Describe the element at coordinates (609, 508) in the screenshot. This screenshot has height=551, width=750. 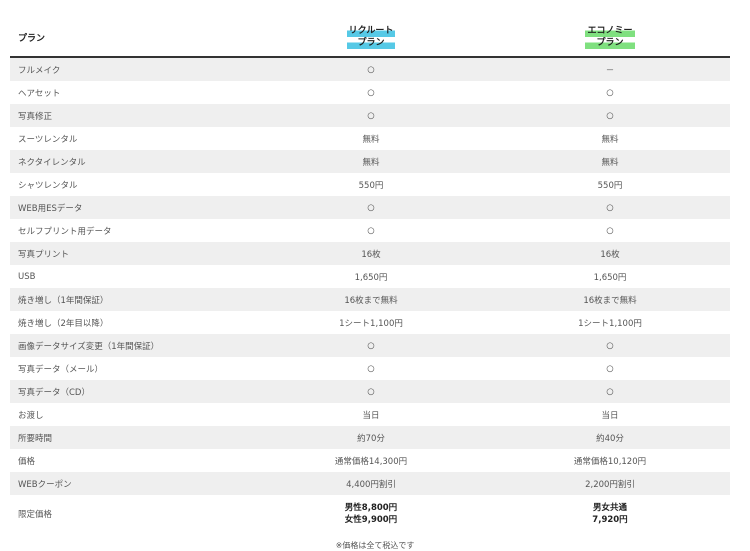
I see `economy-limited-price-line: 男女共通` at that location.